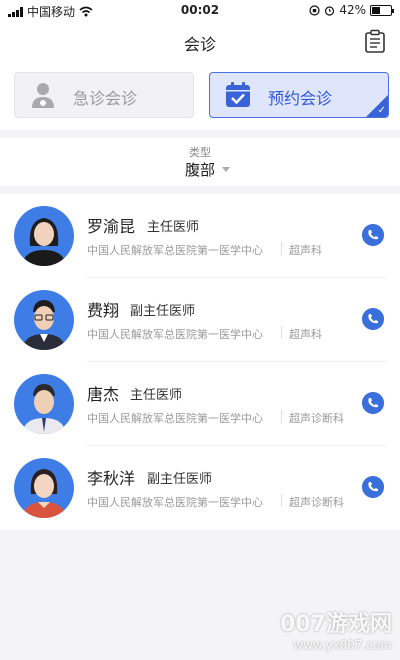 This screenshot has height=660, width=400. What do you see at coordinates (111, 226) in the screenshot?
I see `doctor-name: 罗渝昆` at bounding box center [111, 226].